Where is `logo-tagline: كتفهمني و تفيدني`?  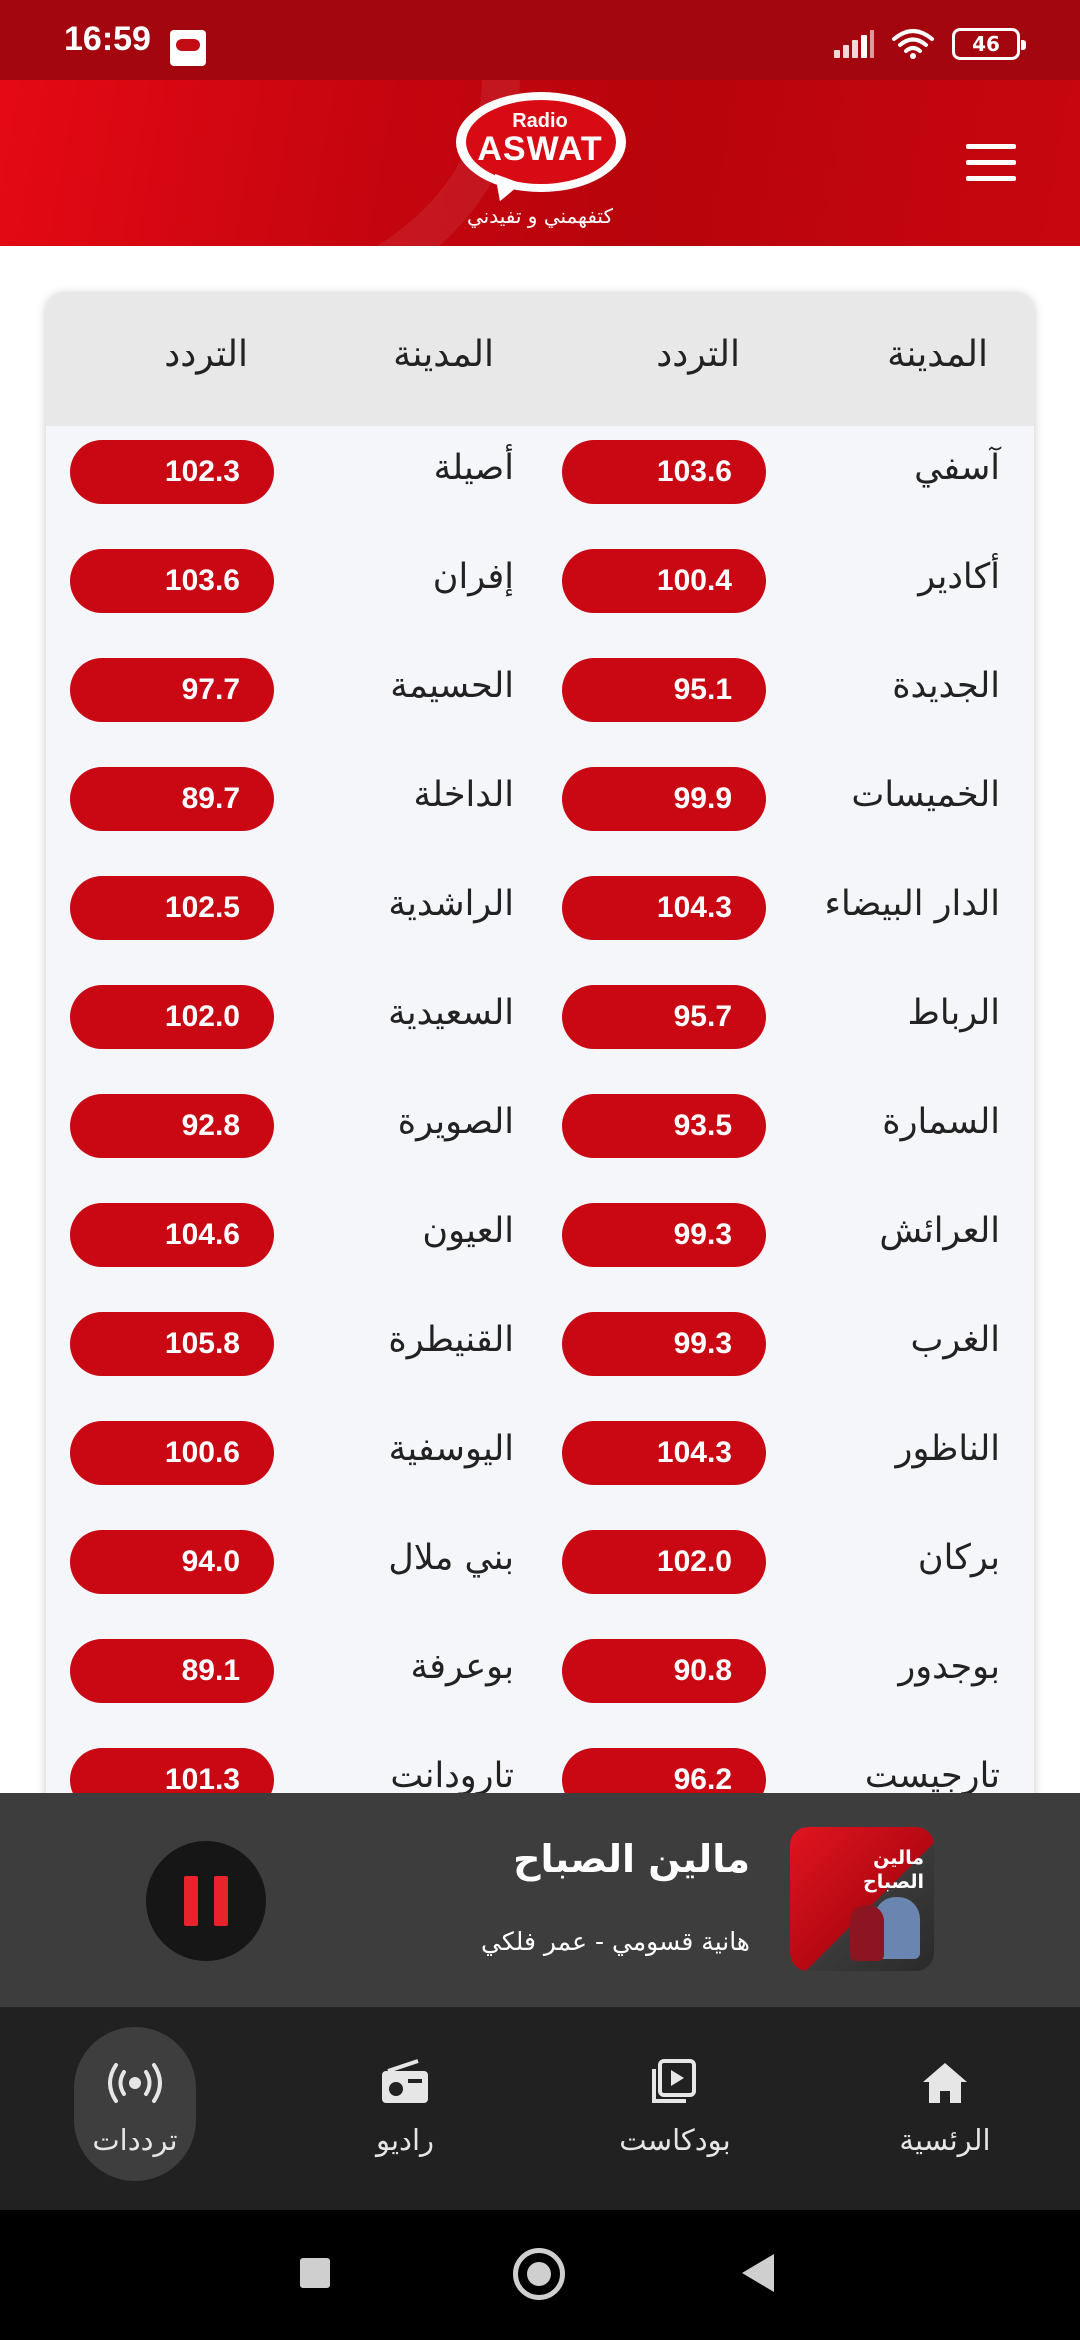
logo-tagline: كتفهمني و تفيدني is located at coordinates (540, 216).